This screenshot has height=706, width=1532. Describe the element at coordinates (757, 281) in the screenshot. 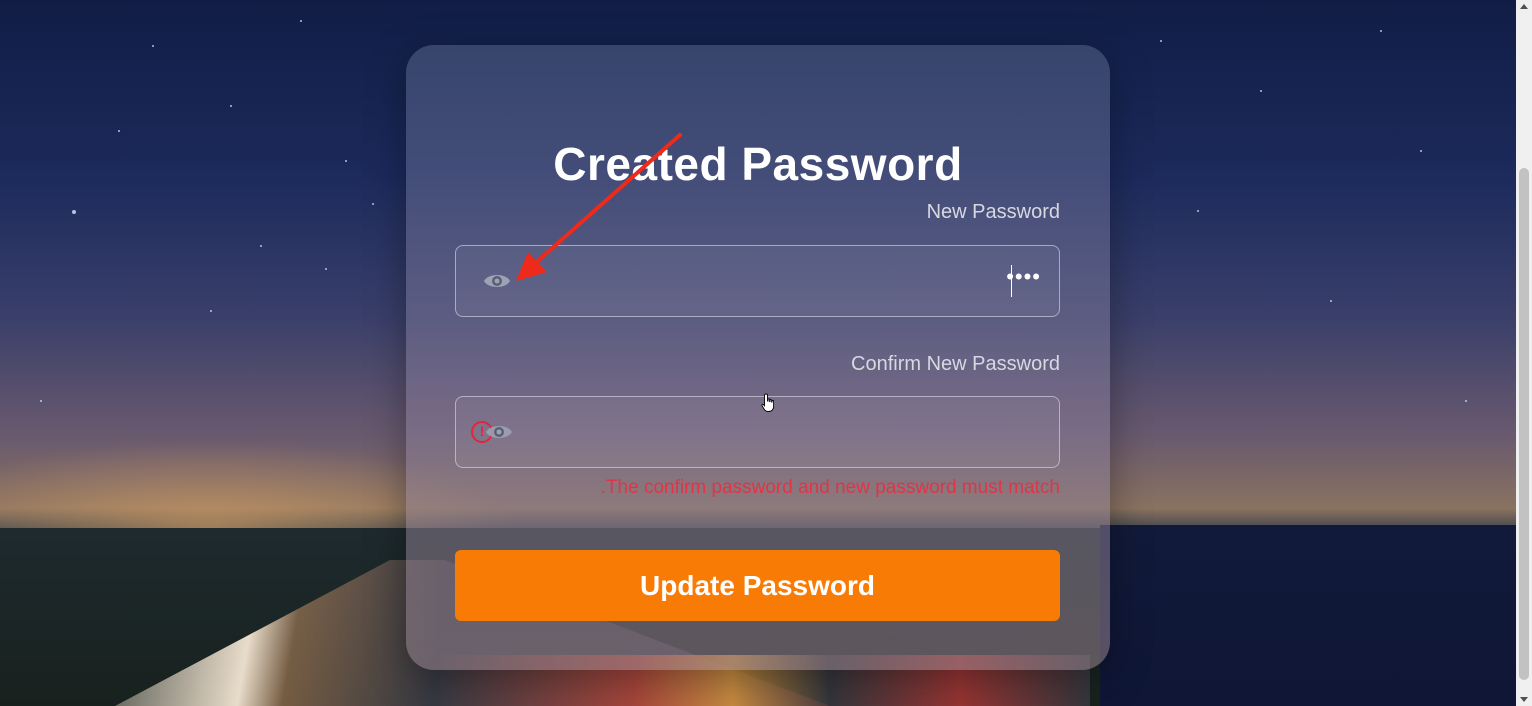

I see `new-password-input: ••••` at that location.